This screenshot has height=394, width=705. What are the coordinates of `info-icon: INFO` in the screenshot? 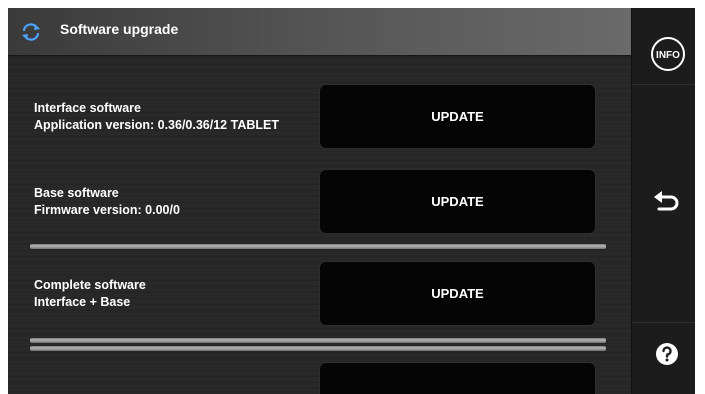 It's located at (668, 54).